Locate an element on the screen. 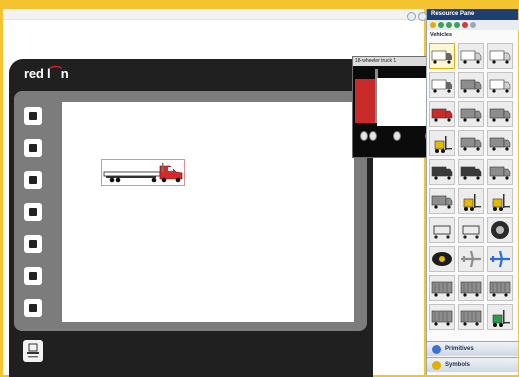 This screenshot has width=519, height=377. menu-key is located at coordinates (33, 351).